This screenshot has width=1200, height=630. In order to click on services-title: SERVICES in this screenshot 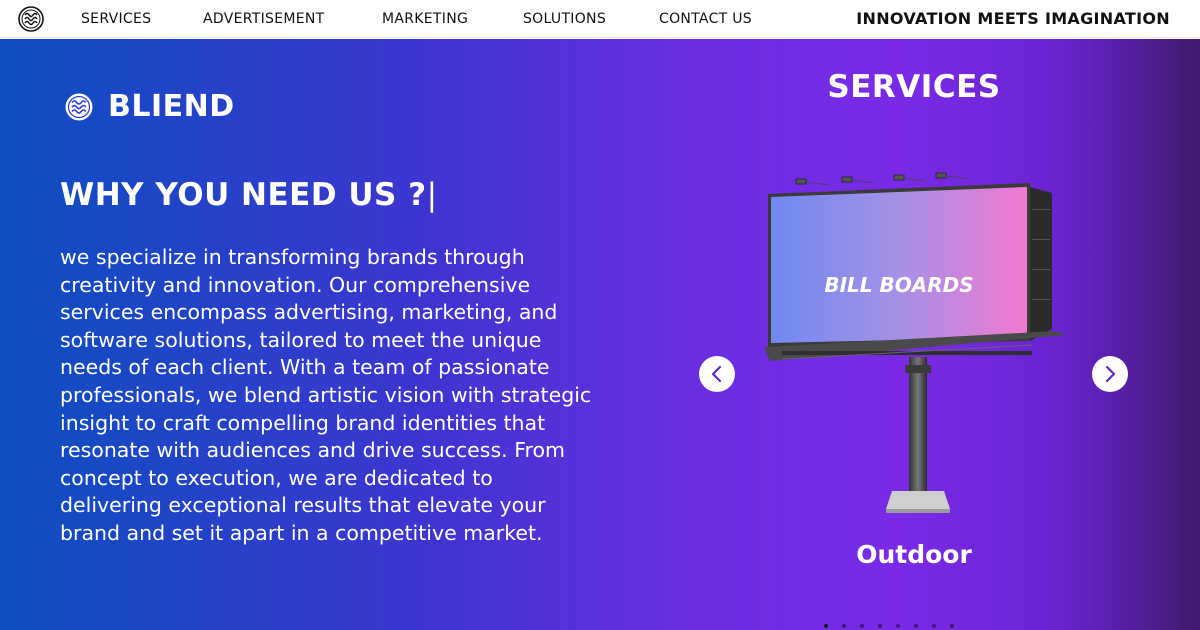, I will do `click(914, 87)`.